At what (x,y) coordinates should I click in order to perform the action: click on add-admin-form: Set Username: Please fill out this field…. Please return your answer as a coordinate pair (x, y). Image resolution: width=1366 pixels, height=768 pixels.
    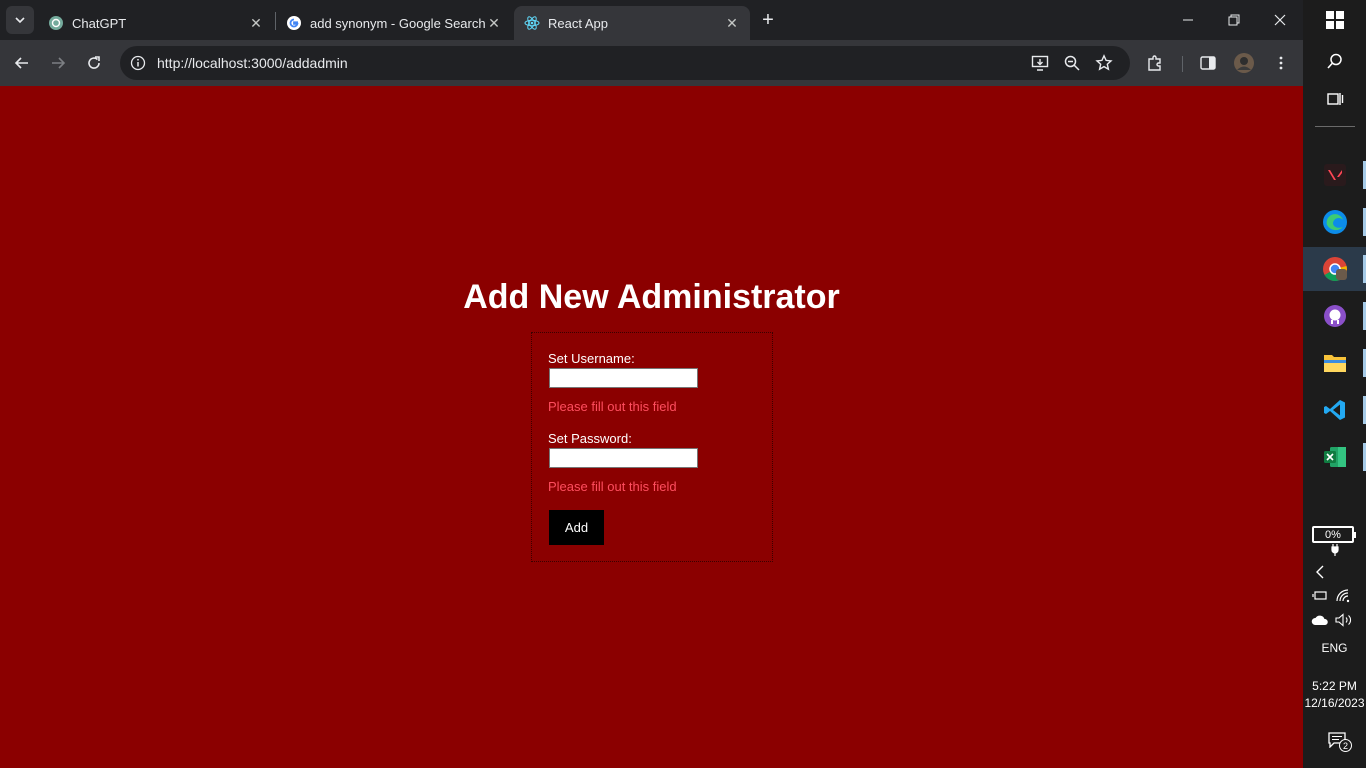
    Looking at the image, I should click on (652, 447).